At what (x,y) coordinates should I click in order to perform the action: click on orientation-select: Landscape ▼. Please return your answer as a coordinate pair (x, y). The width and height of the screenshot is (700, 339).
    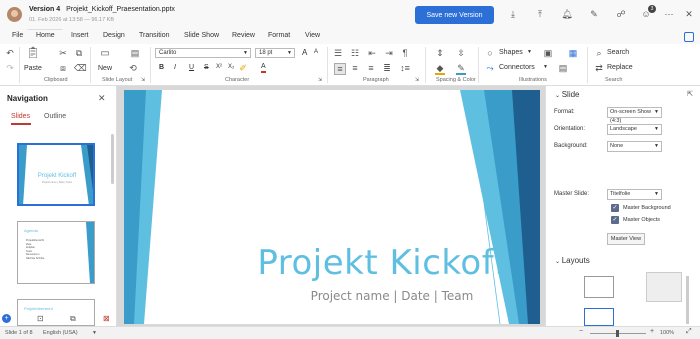
    Looking at the image, I should click on (634, 129).